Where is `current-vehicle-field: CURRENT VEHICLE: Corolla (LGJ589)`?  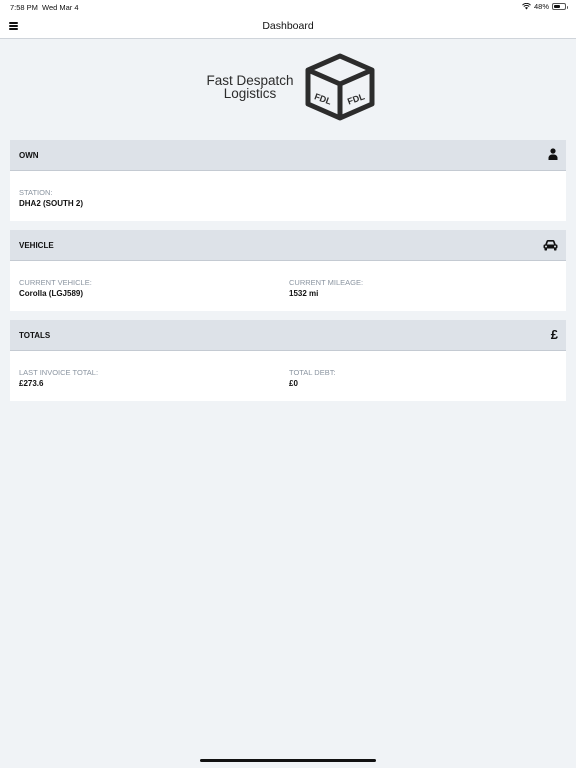 current-vehicle-field: CURRENT VEHICLE: Corolla (LGJ589) is located at coordinates (55, 288).